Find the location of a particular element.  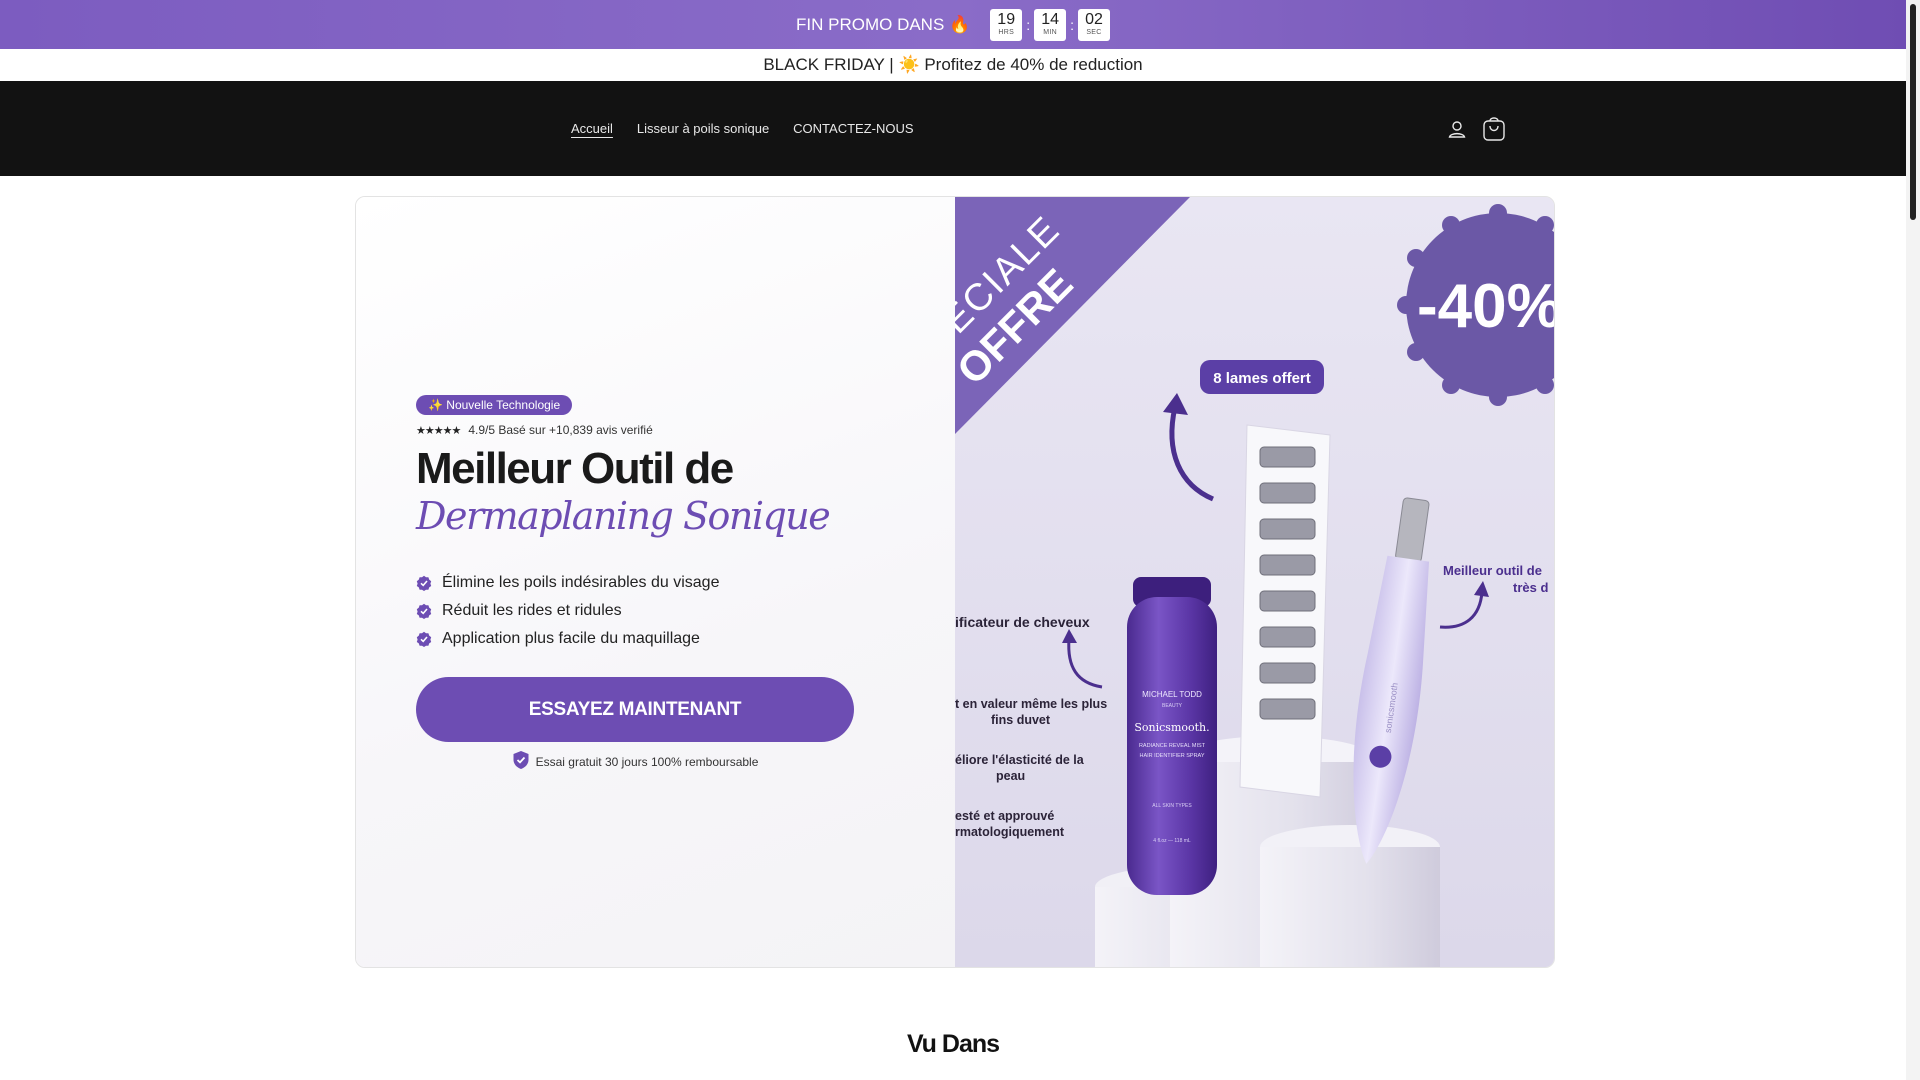

spray-benefit-1a: t en valeur même les plus is located at coordinates (1031, 704).